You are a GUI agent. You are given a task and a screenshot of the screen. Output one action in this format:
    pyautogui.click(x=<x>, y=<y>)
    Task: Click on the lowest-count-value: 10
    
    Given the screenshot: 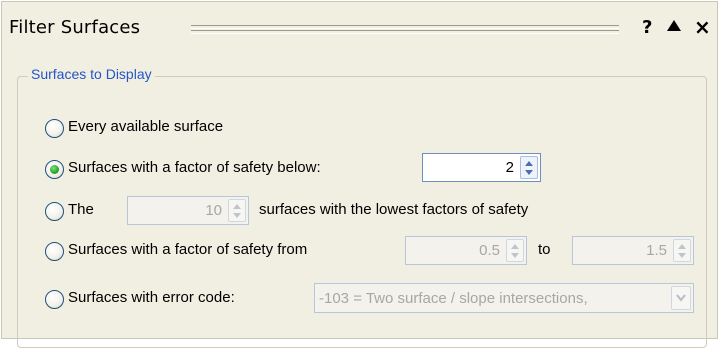 What is the action you would take?
    pyautogui.click(x=213, y=210)
    